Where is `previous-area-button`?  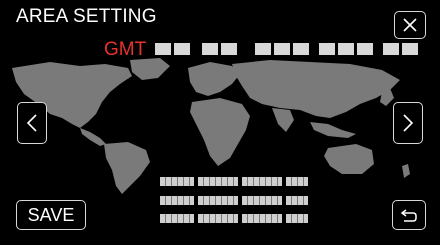 previous-area-button is located at coordinates (32, 123).